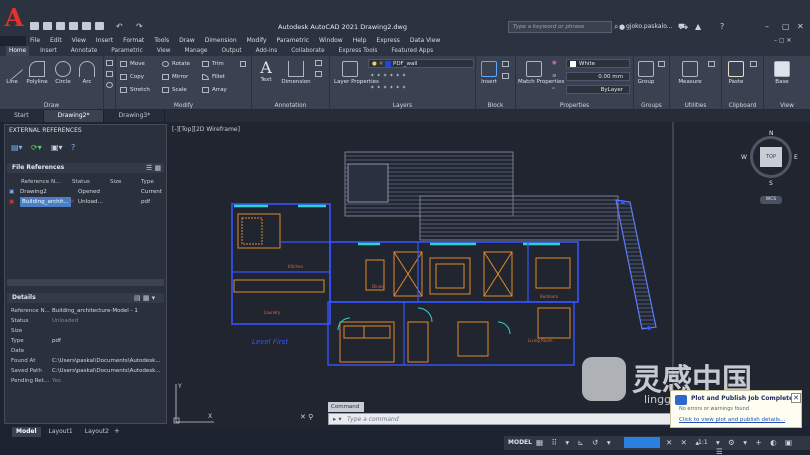 The image size is (810, 455). I want to click on tab-view: View, so click(164, 51).